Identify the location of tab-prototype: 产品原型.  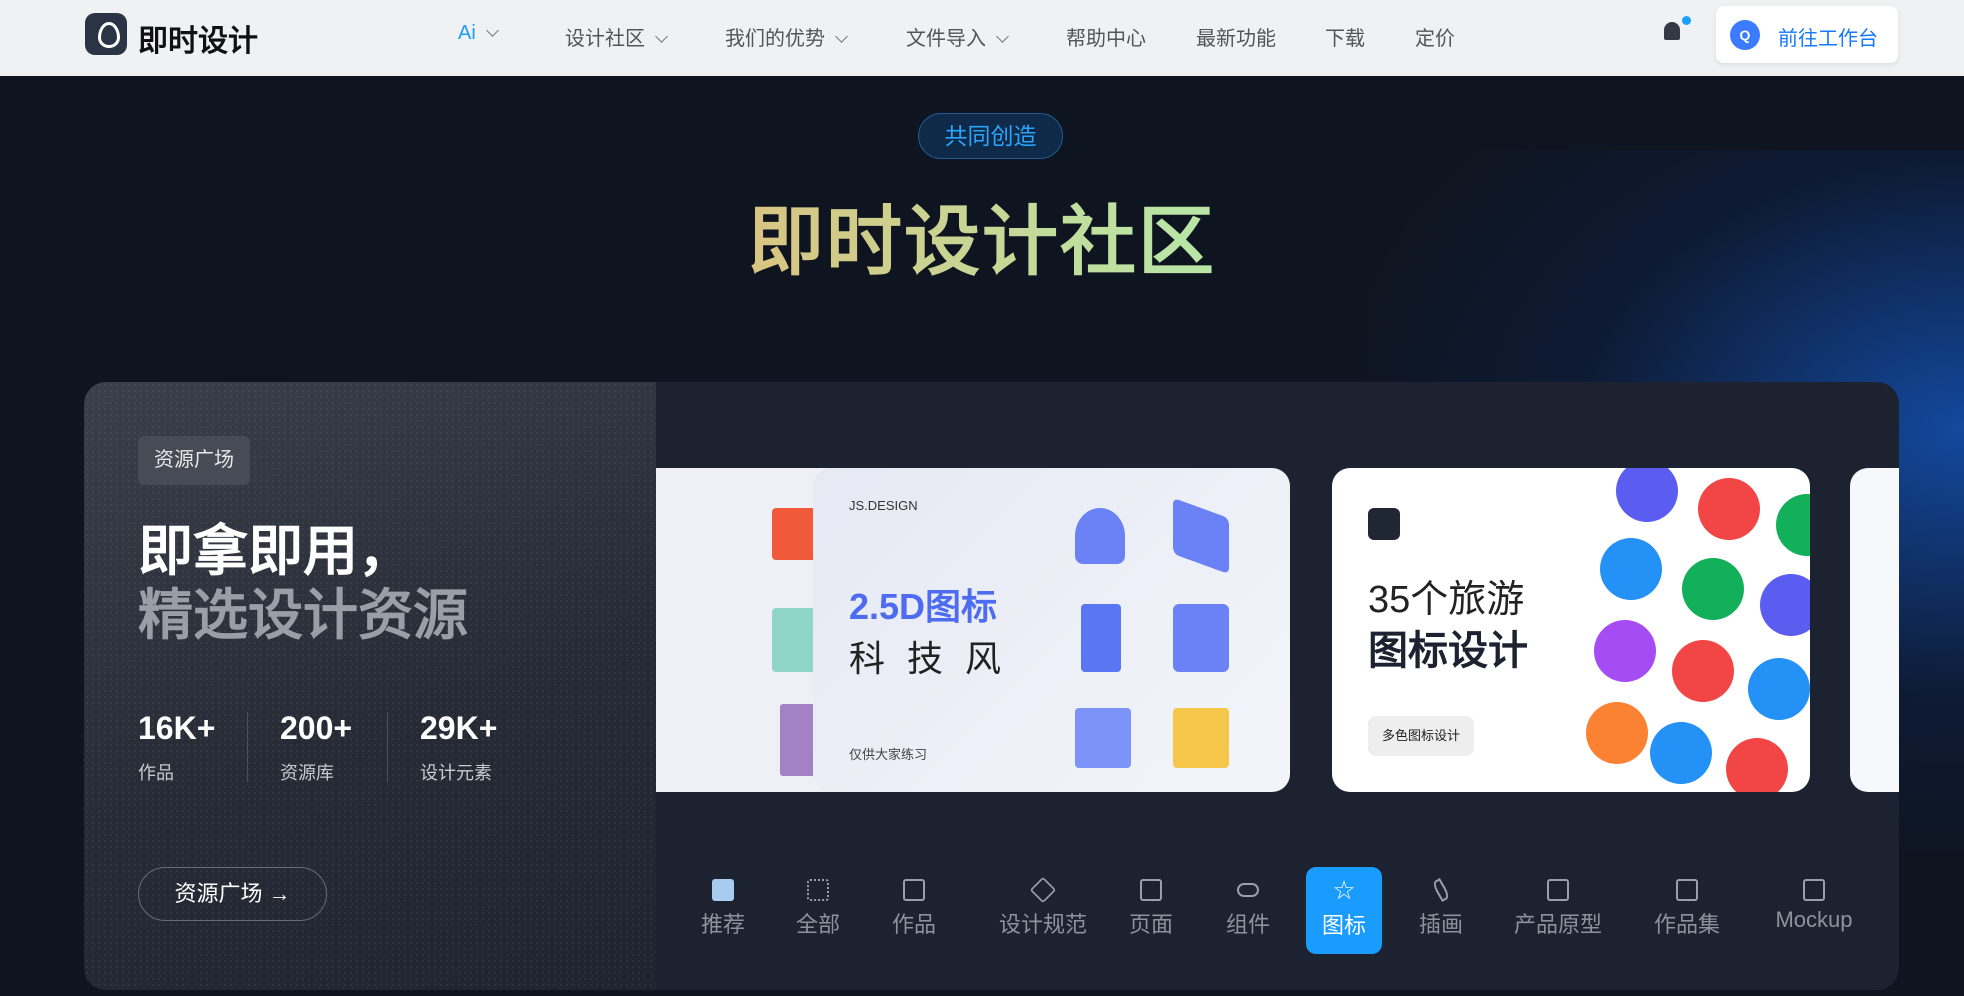
(1558, 910).